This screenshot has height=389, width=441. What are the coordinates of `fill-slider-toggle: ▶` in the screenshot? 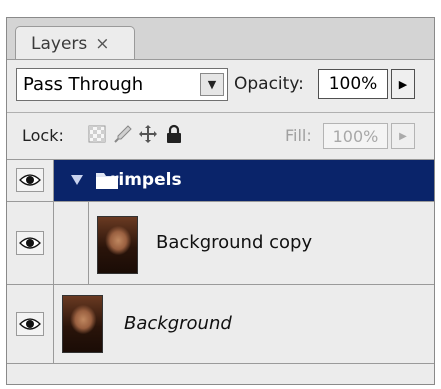 It's located at (403, 136).